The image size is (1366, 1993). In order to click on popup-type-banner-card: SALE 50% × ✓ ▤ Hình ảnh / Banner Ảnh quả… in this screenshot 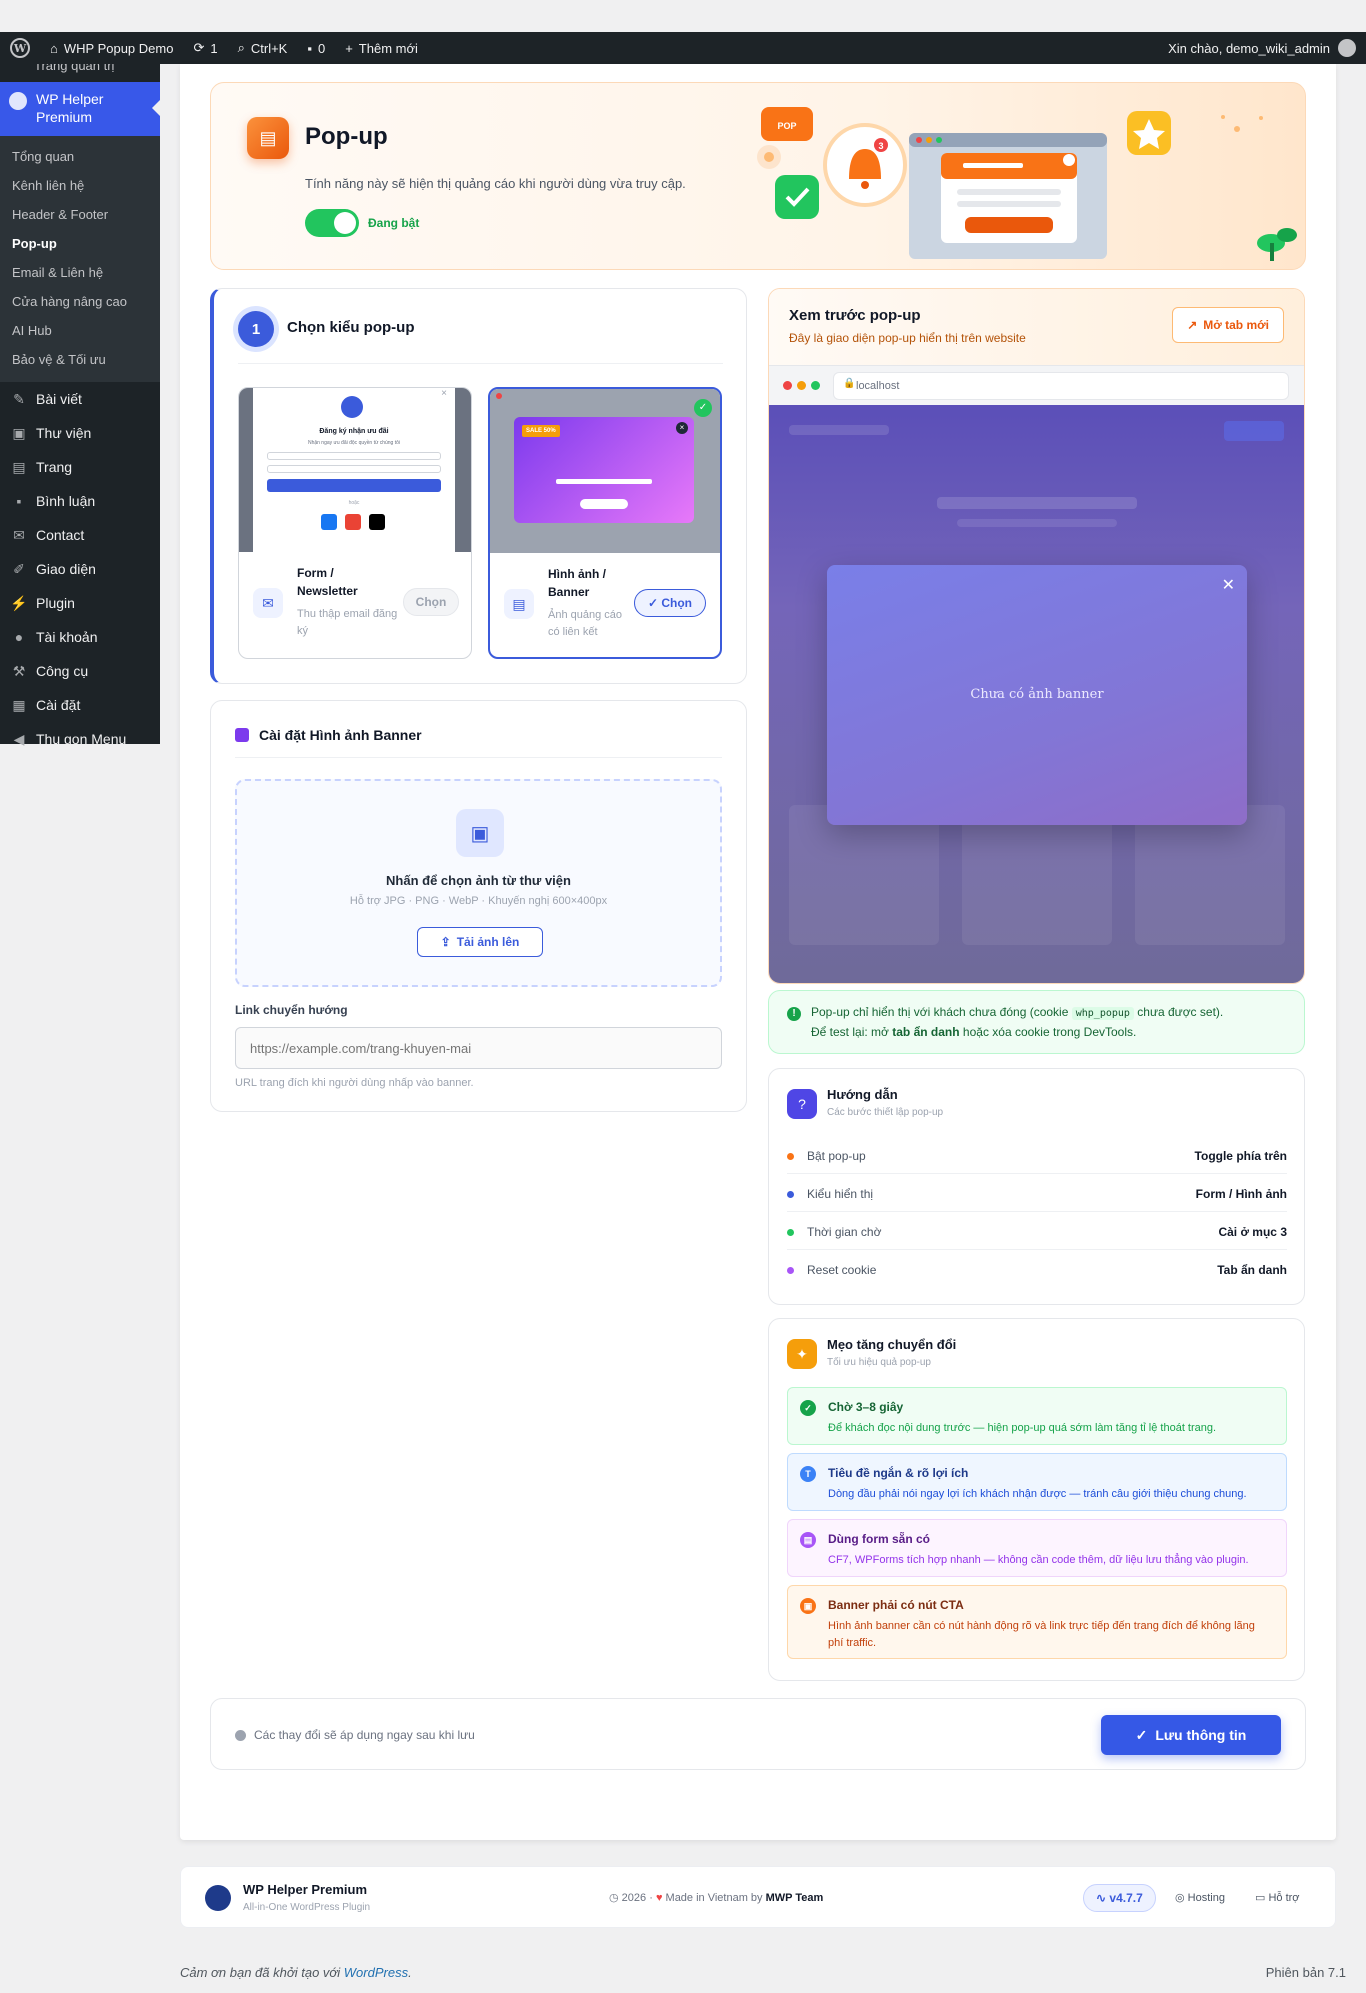, I will do `click(605, 523)`.